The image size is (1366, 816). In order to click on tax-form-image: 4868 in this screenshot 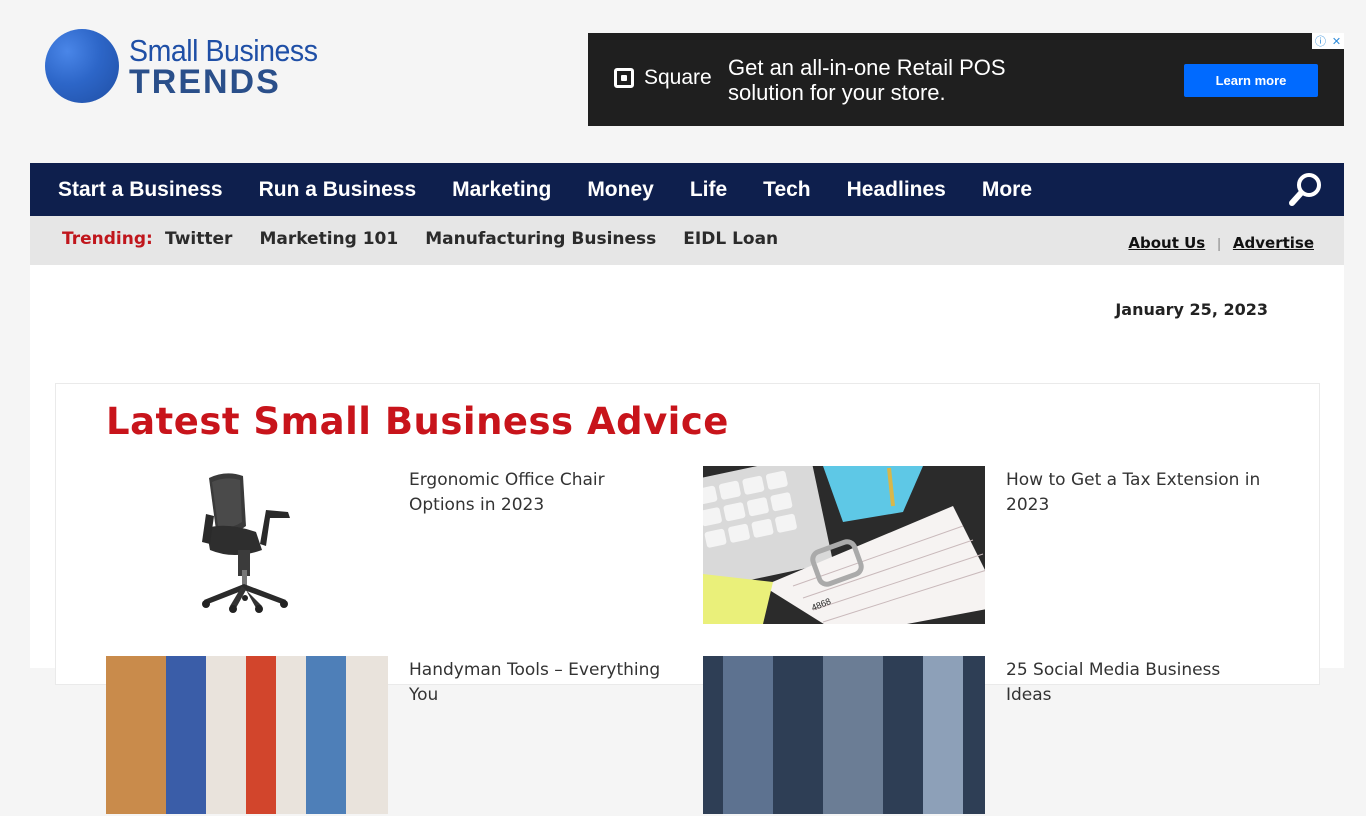, I will do `click(844, 545)`.